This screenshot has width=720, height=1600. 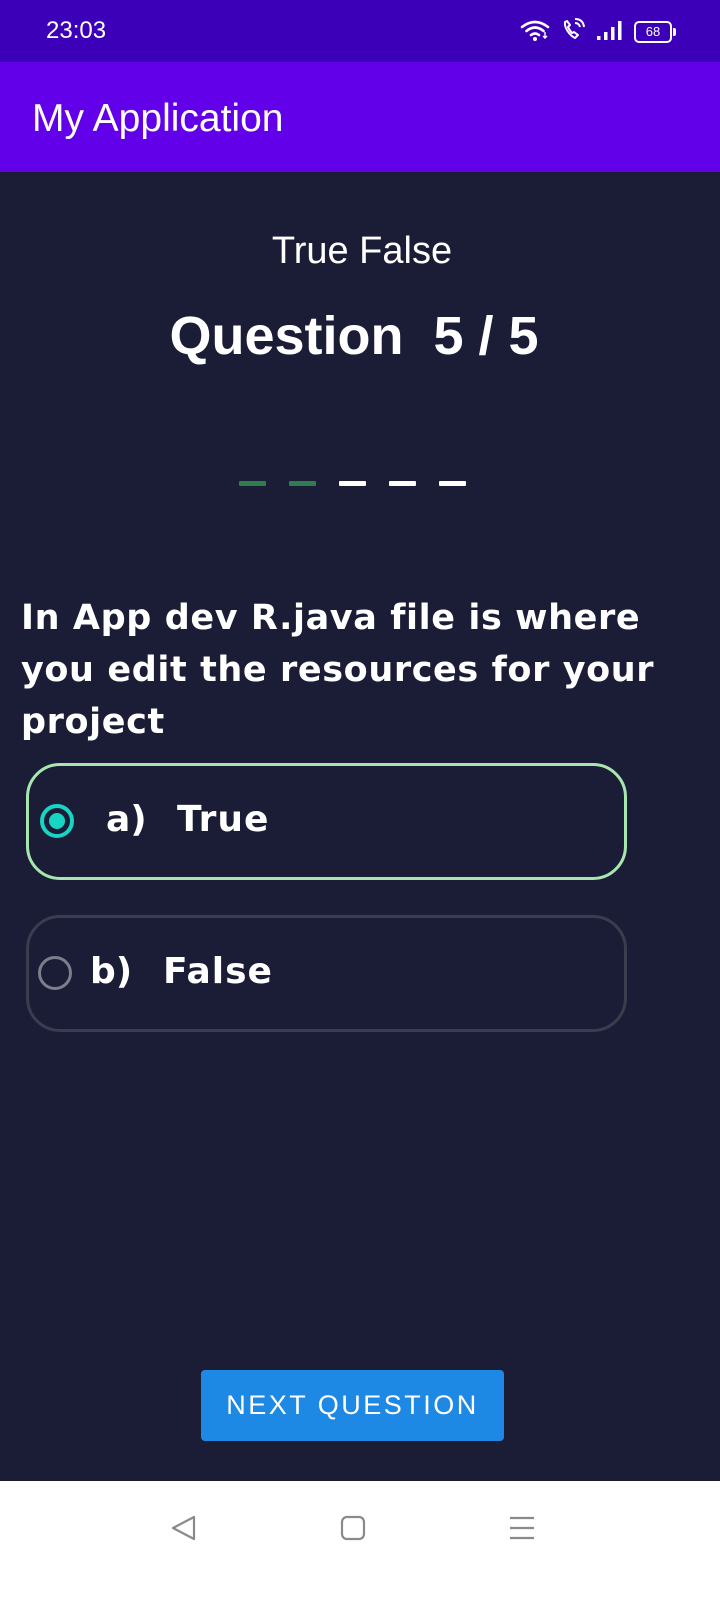 I want to click on signal-icon, so click(x=610, y=32).